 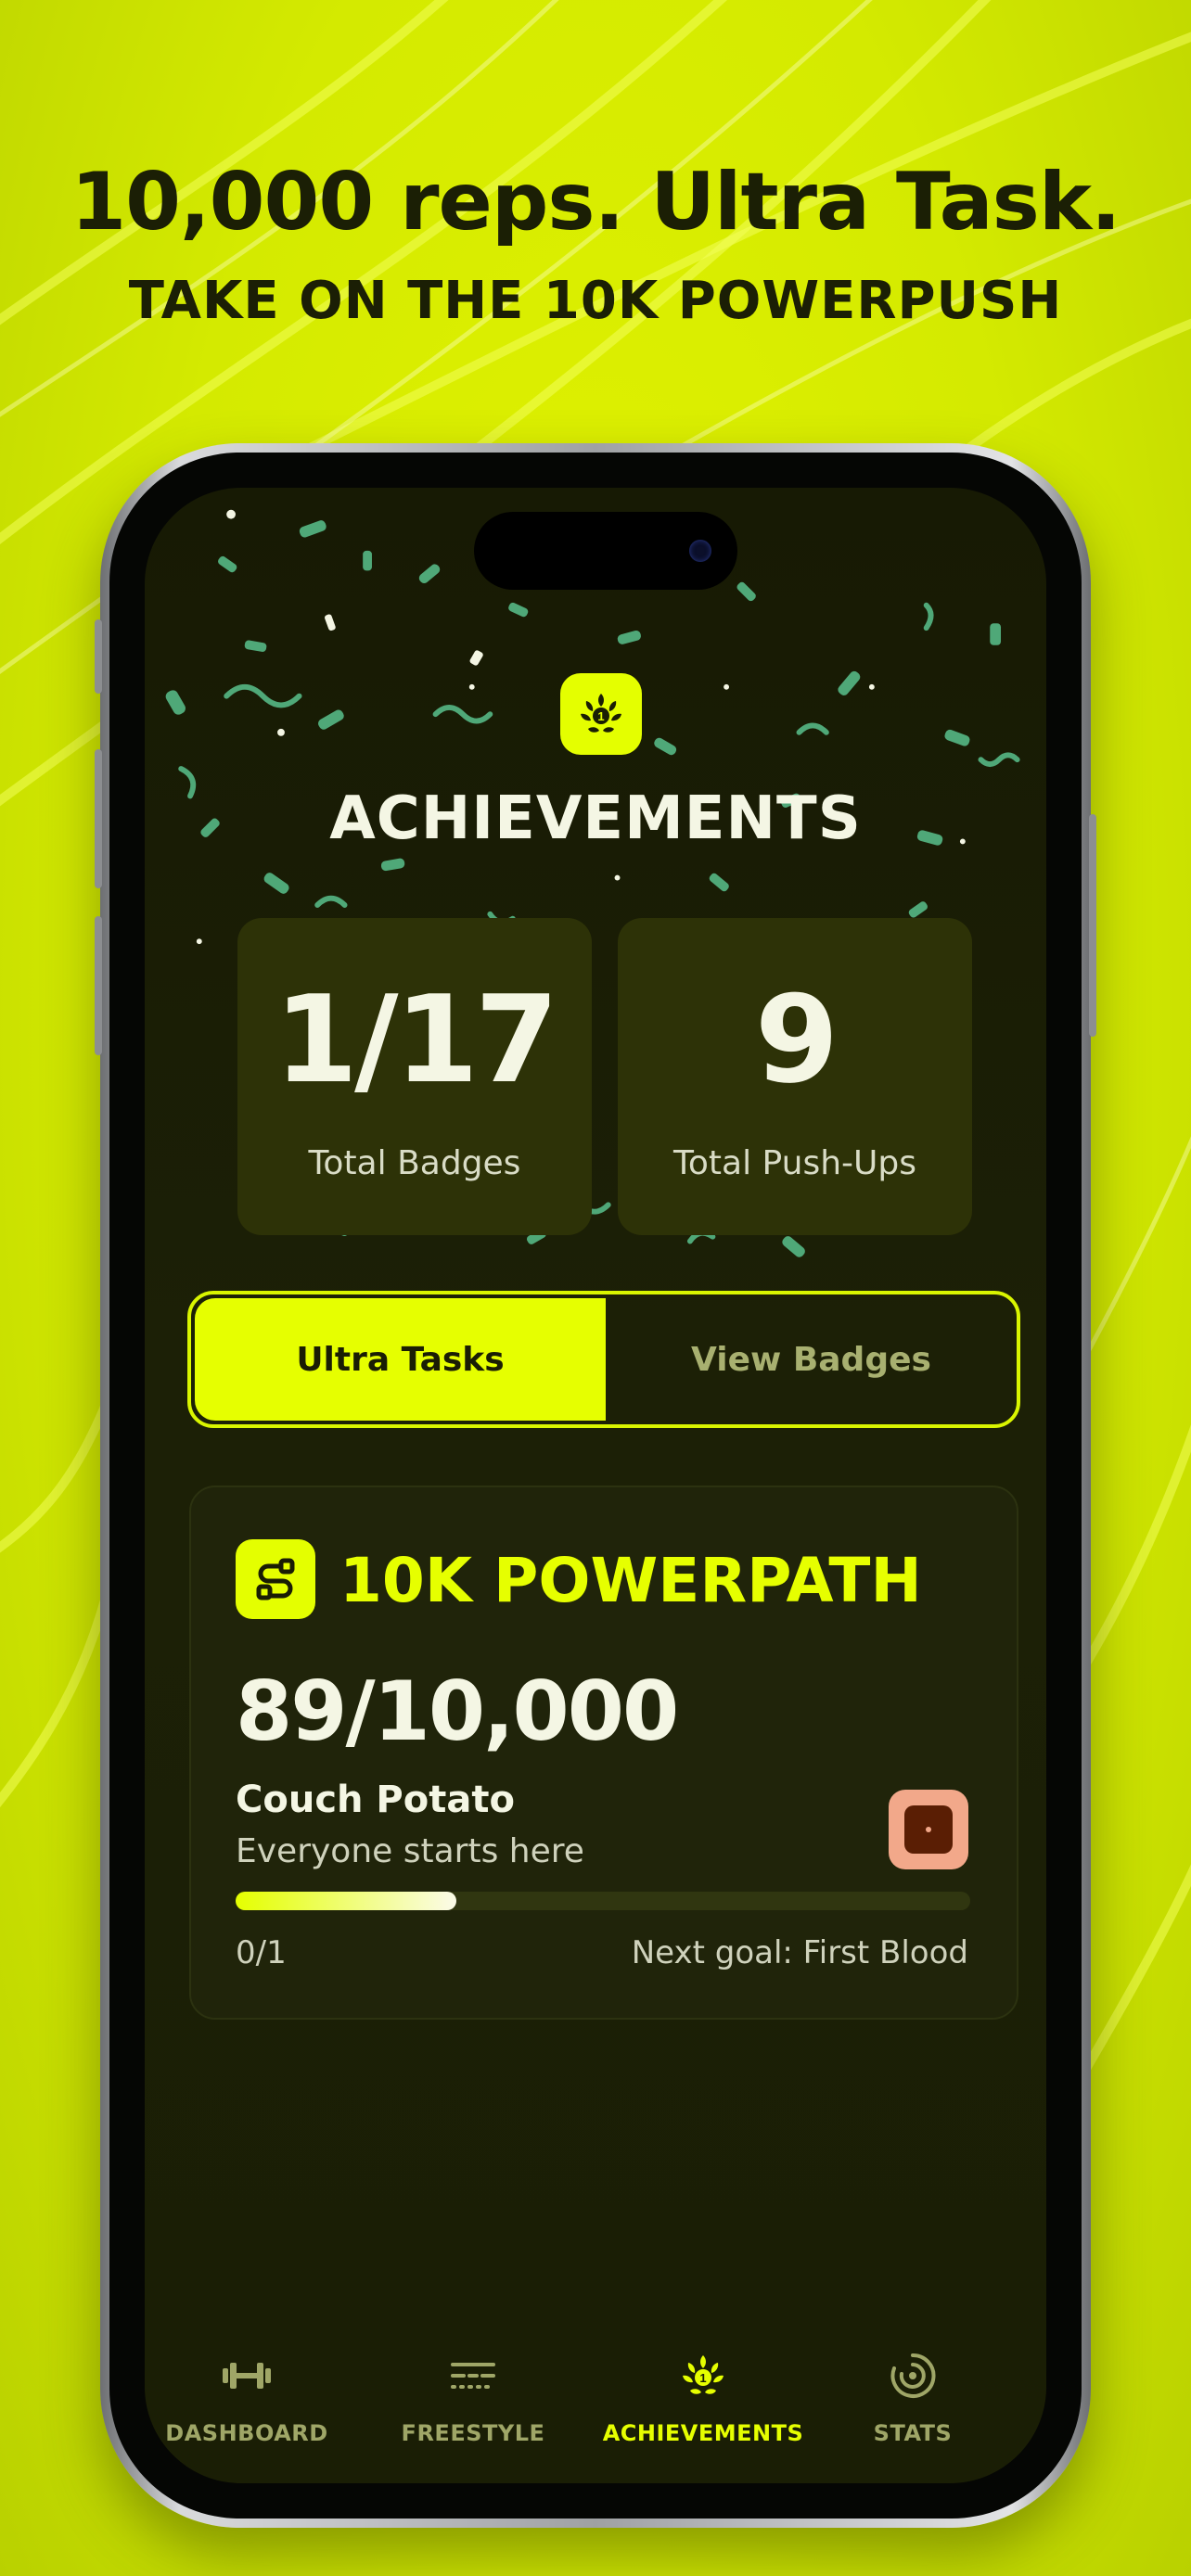 I want to click on front-camera, so click(x=700, y=551).